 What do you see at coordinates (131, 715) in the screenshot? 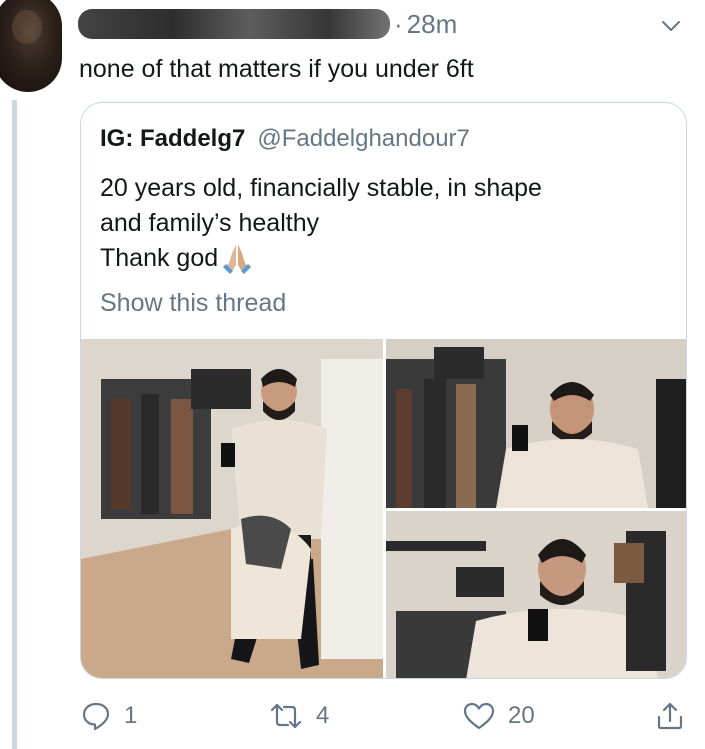
I see `reply-count: 1` at bounding box center [131, 715].